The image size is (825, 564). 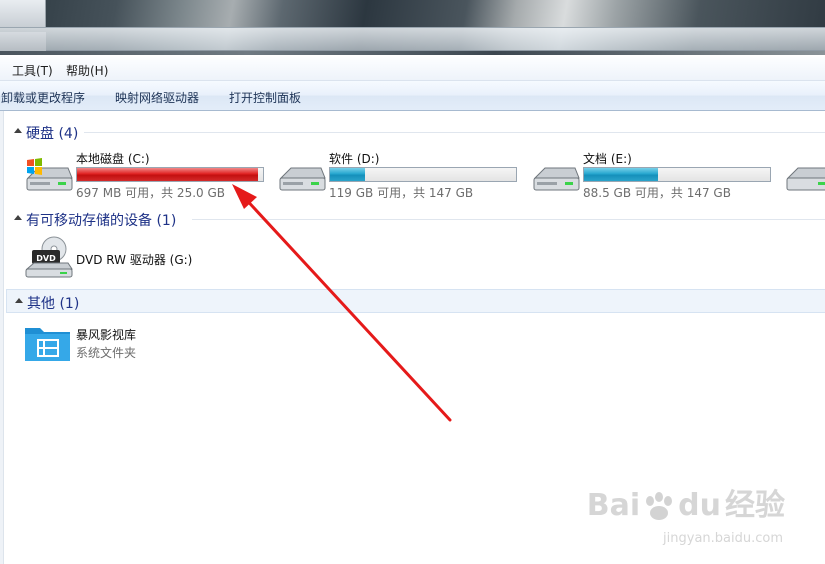 What do you see at coordinates (43, 97) in the screenshot?
I see `uninstall-program-button: 卸载或更改程序` at bounding box center [43, 97].